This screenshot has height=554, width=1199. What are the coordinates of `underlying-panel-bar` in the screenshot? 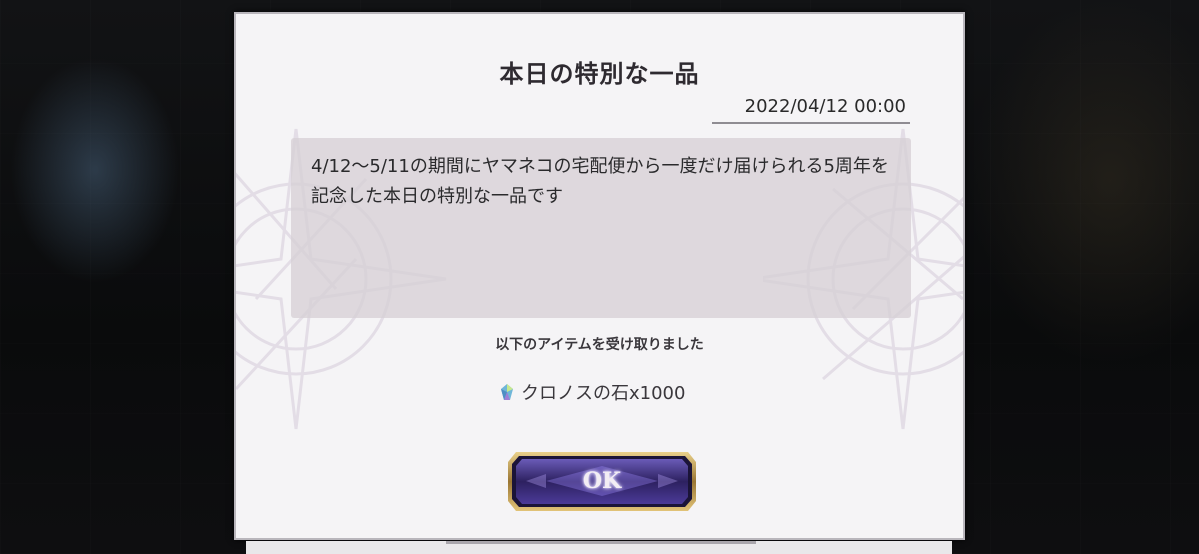 It's located at (601, 542).